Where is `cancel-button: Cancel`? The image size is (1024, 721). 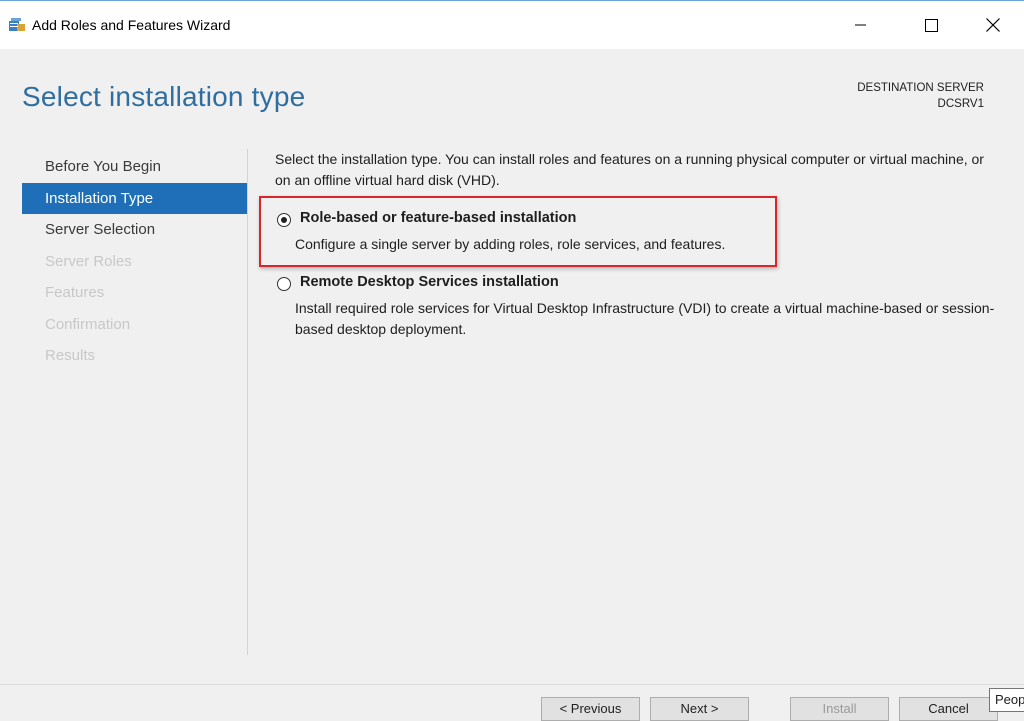 cancel-button: Cancel is located at coordinates (948, 709).